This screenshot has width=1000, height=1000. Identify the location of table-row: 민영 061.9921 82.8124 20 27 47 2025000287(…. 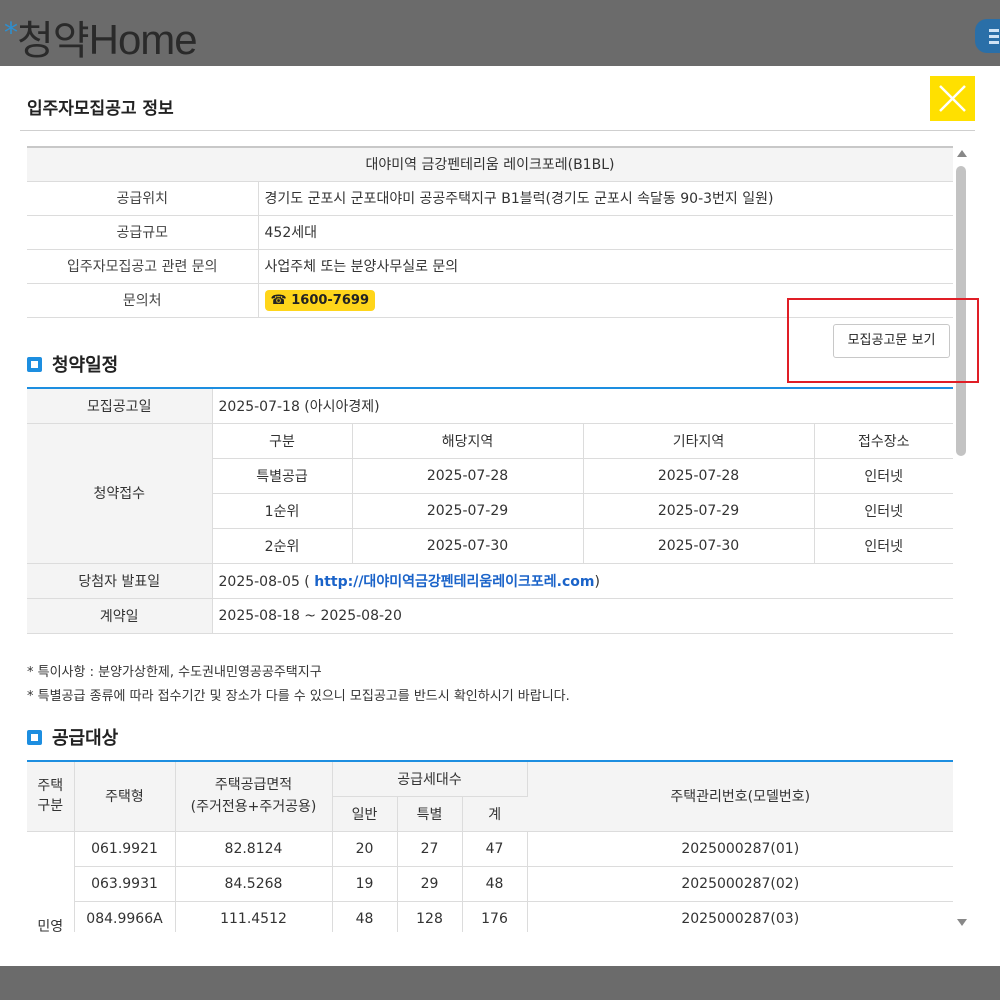
(490, 881).